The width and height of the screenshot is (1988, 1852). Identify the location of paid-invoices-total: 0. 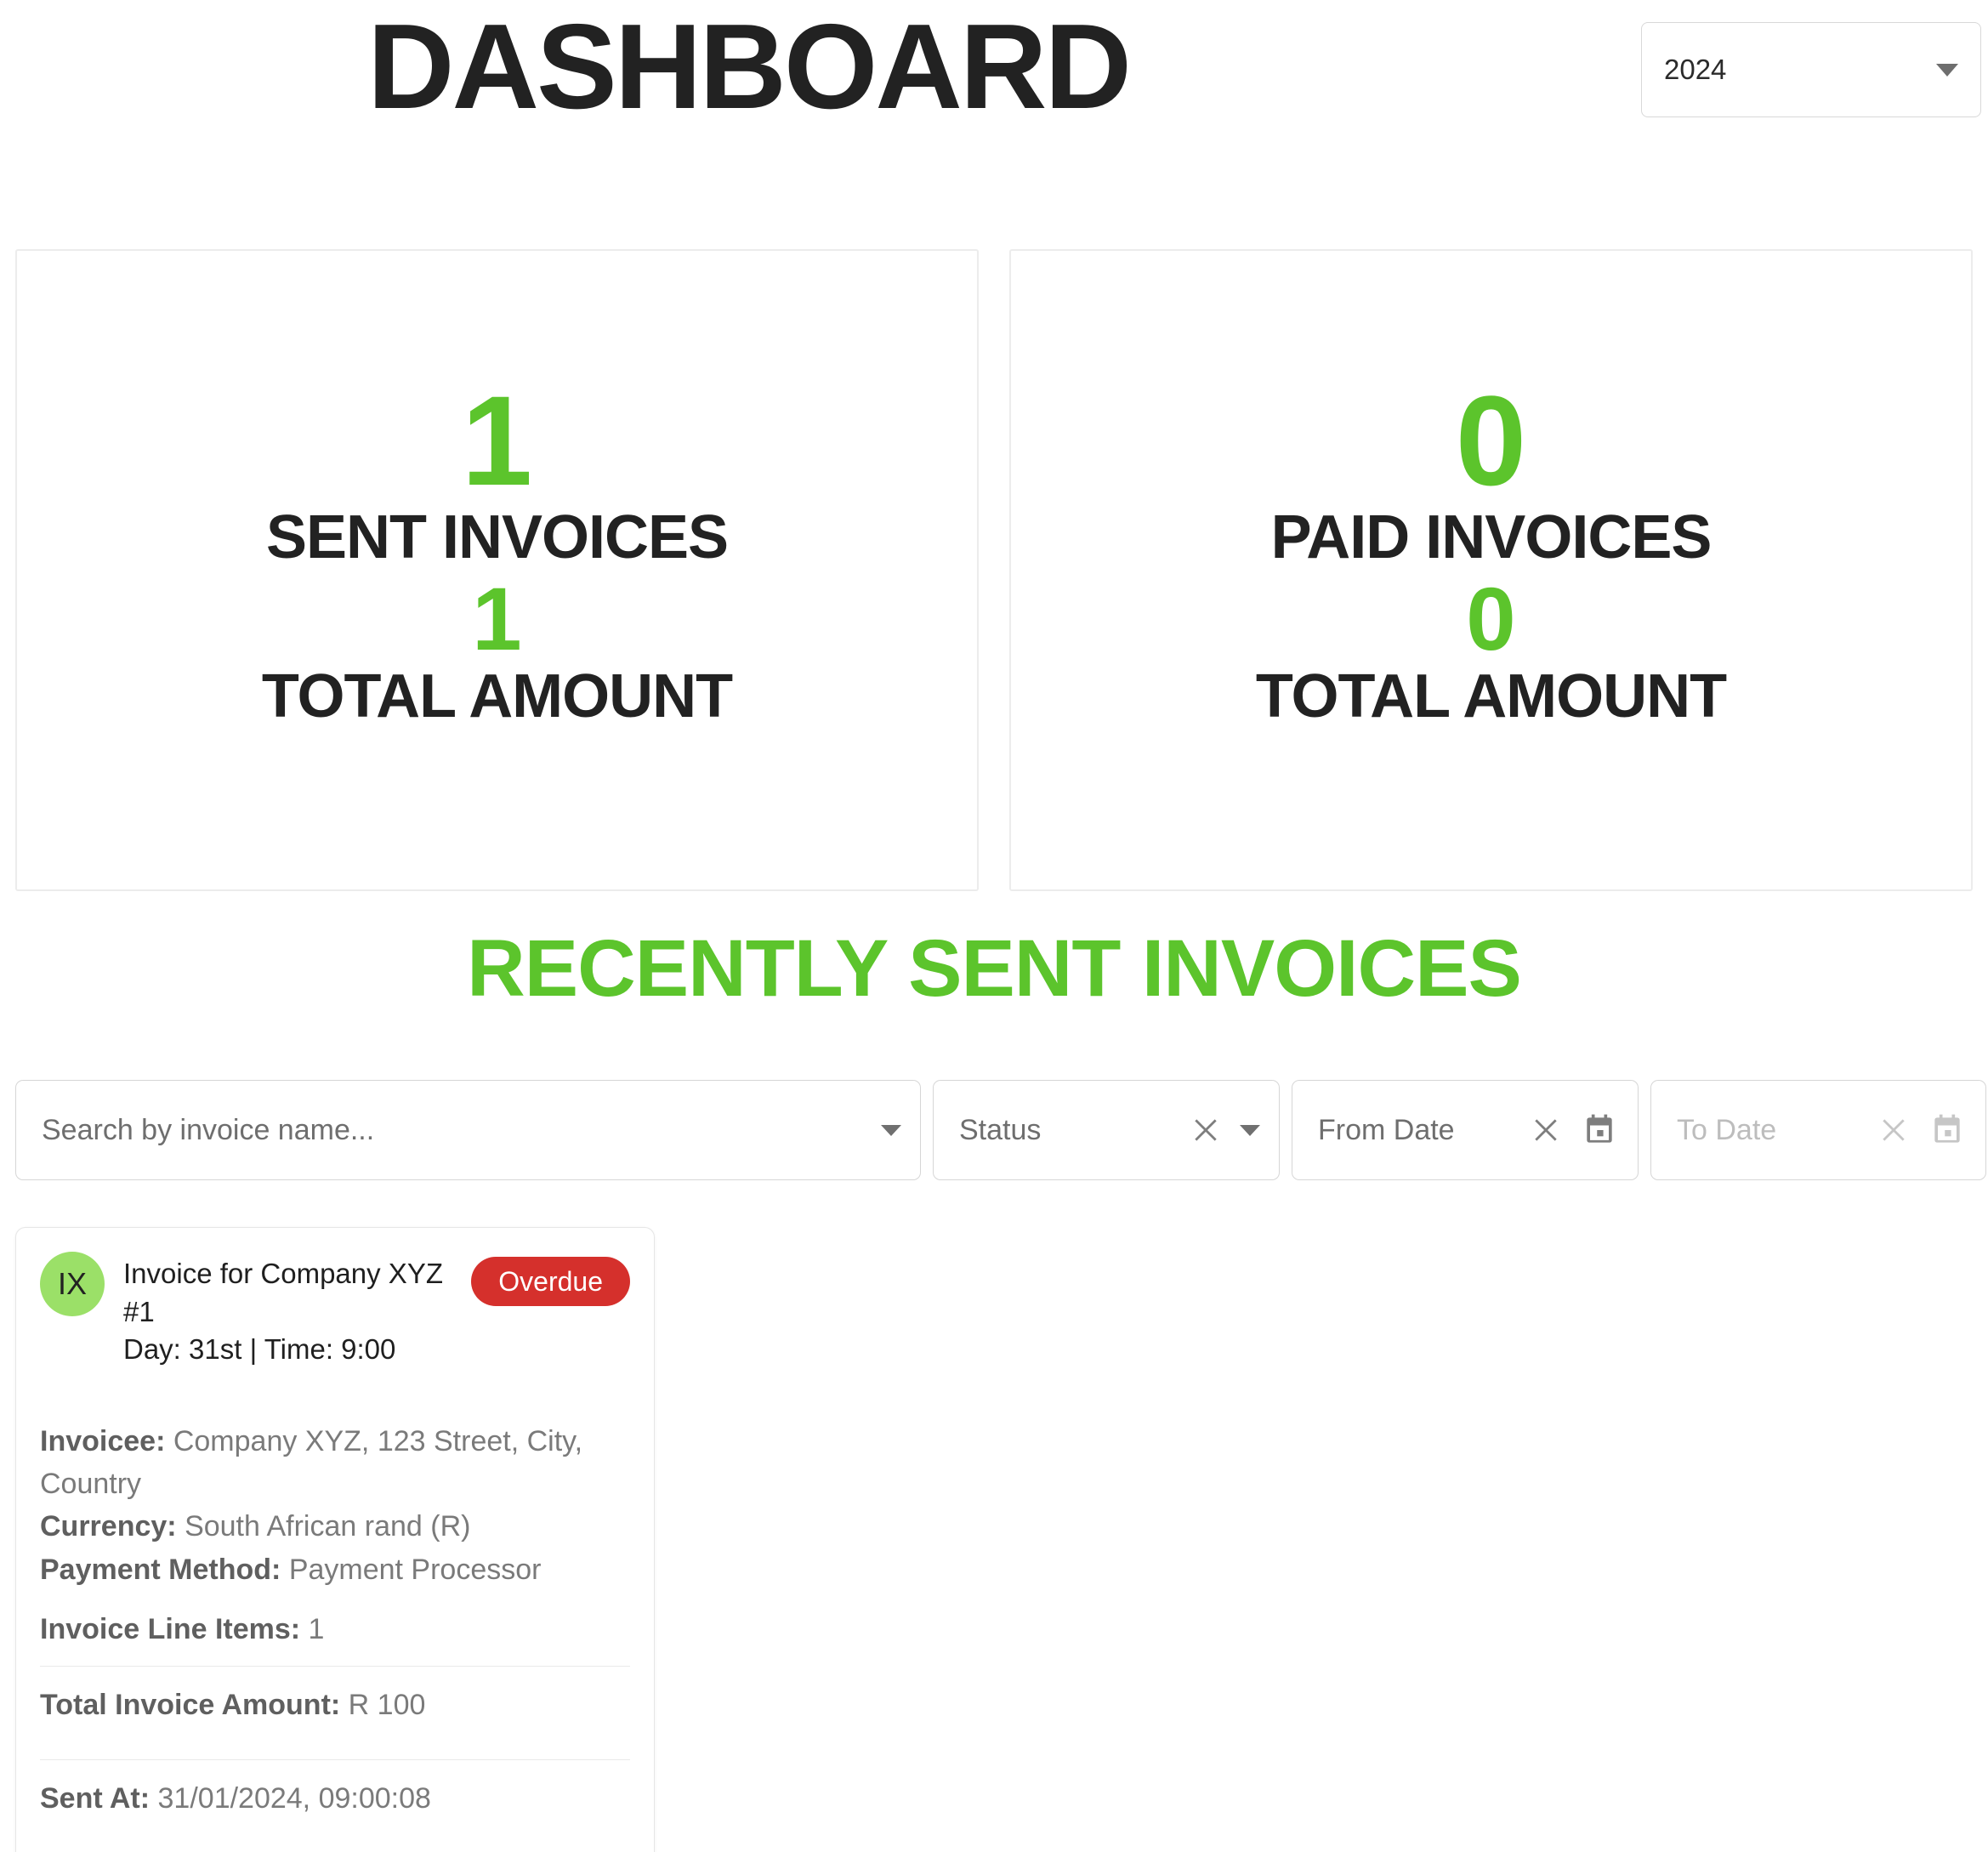
(1491, 620).